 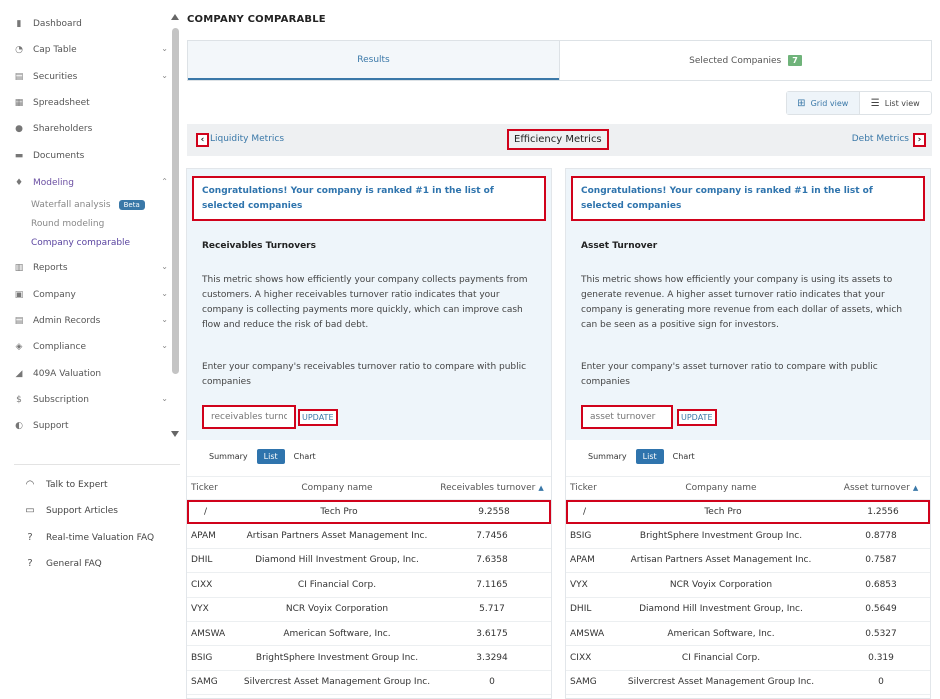 What do you see at coordinates (30, 484) in the screenshot?
I see `headset-icon: ◠` at bounding box center [30, 484].